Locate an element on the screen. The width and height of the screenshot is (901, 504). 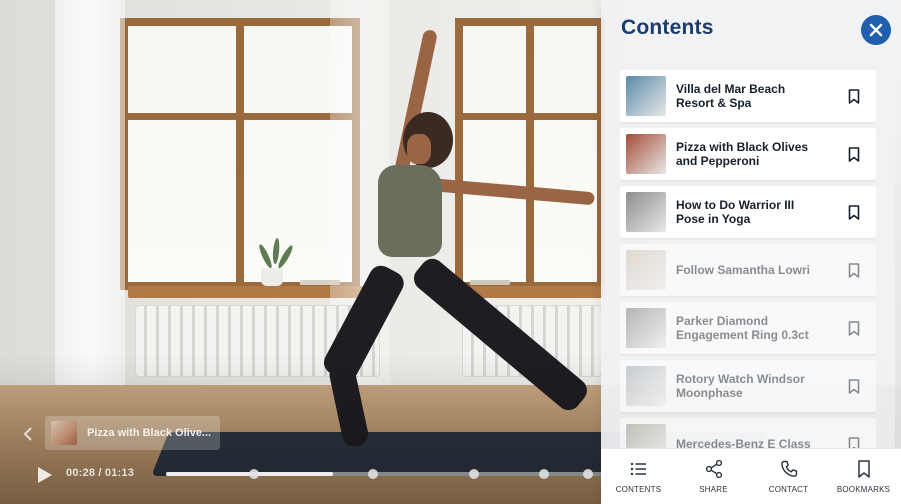
panel-toolbar: CONTENTS SHARE CONTACT BOOKMARKS is located at coordinates (751, 476).